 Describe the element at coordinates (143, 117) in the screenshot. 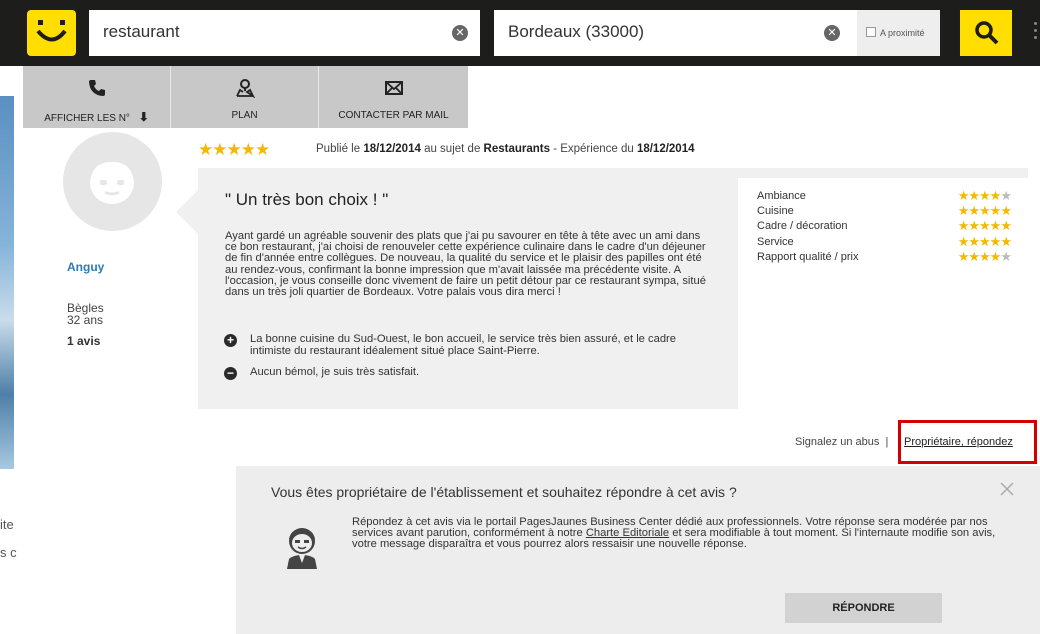

I see `arrow-down-icon: ⬇` at that location.